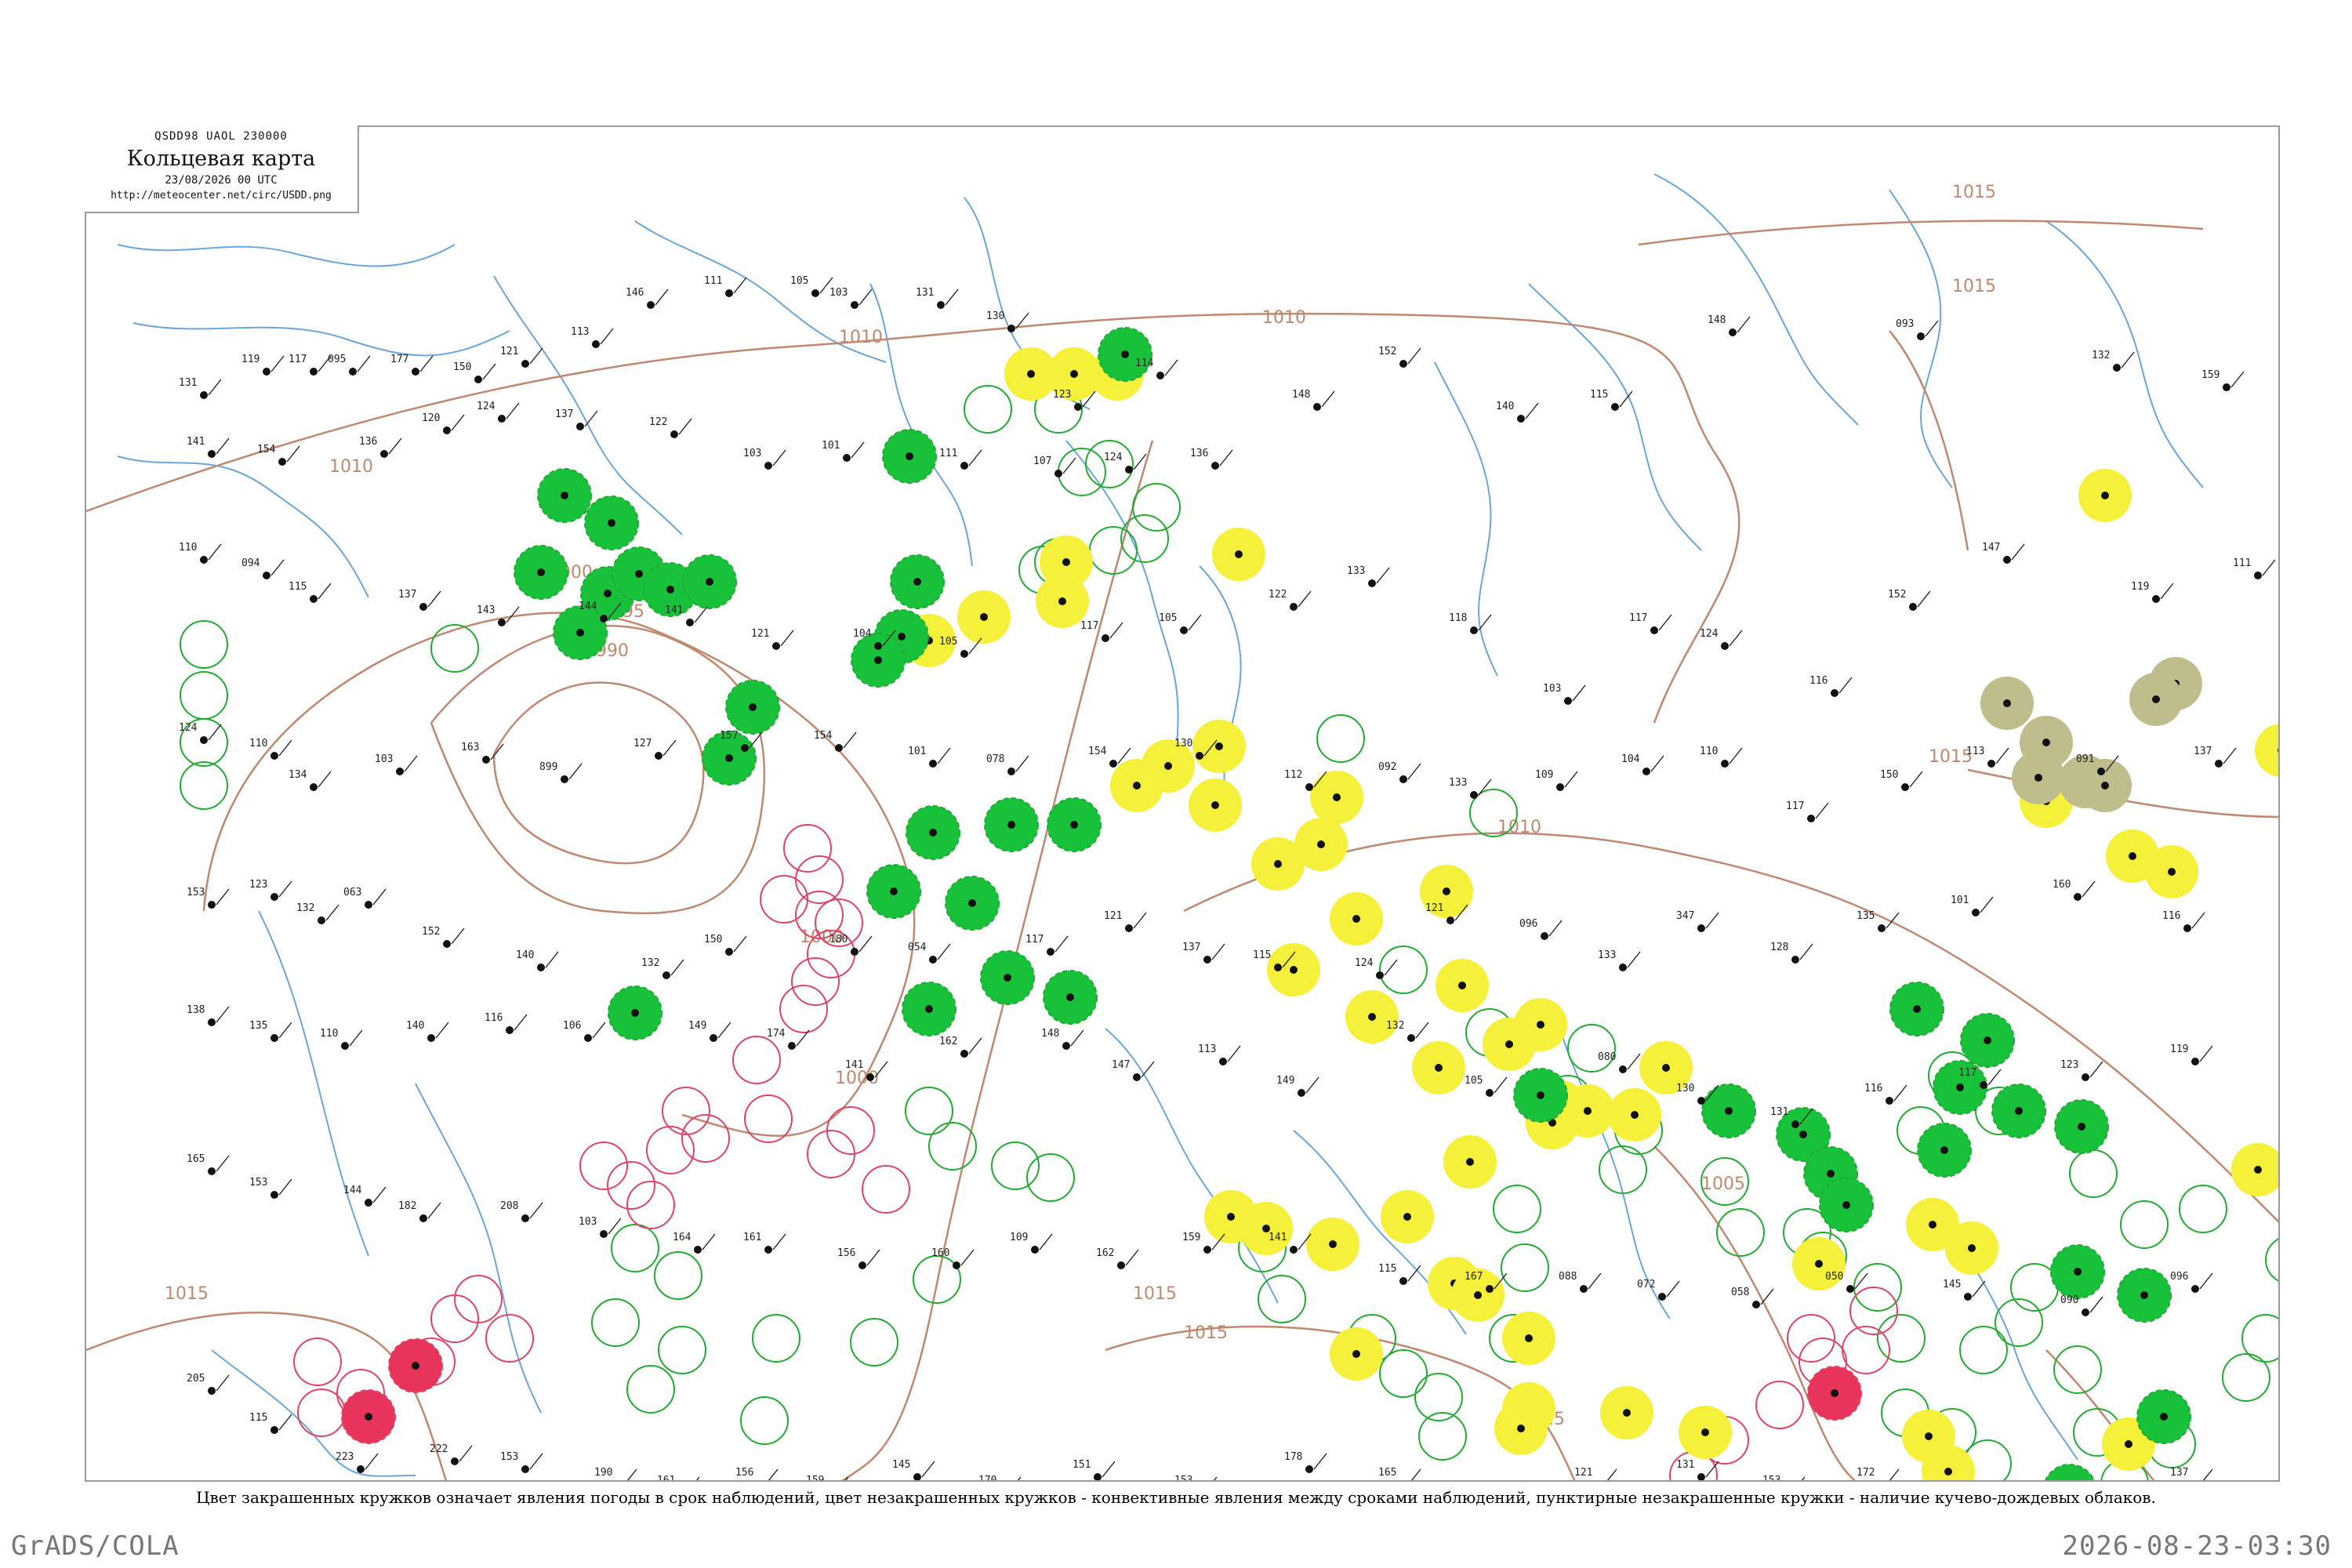 This screenshot has height=1568, width=2352. What do you see at coordinates (509, 1206) in the screenshot?
I see `station-reading: 208` at bounding box center [509, 1206].